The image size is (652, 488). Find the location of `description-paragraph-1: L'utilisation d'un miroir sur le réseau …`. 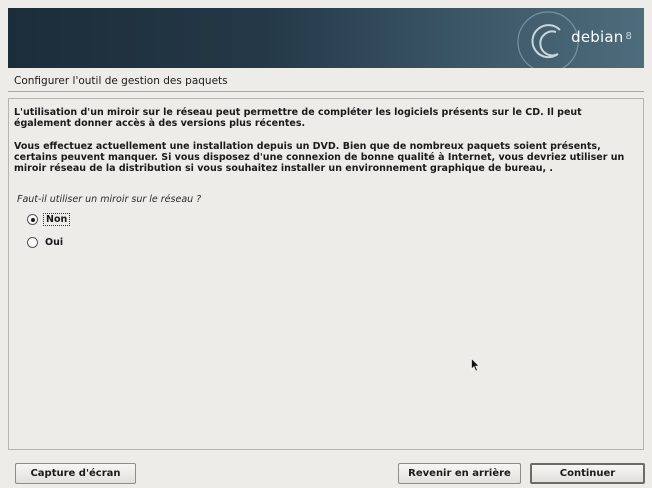

description-paragraph-1: L'utilisation d'un miroir sur le réseau … is located at coordinates (298, 118).